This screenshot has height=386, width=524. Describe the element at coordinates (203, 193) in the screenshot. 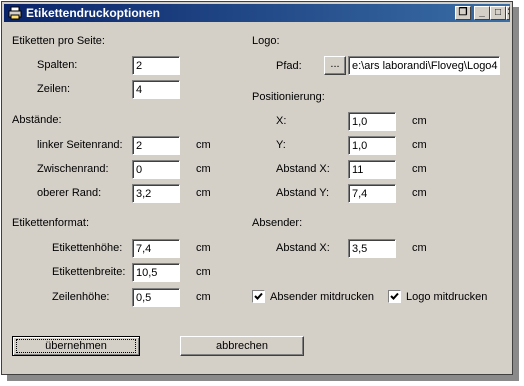

I see `top-margin-unit: cm` at that location.